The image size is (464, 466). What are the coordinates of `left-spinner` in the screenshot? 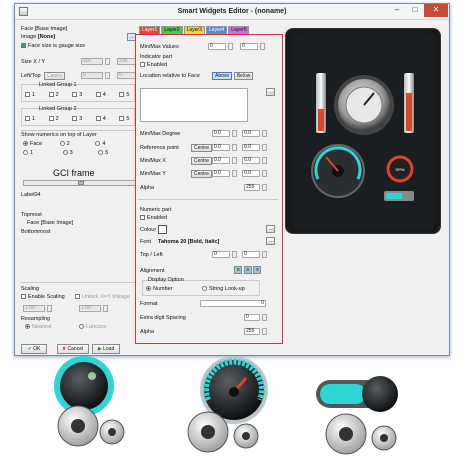 It's located at (107, 75).